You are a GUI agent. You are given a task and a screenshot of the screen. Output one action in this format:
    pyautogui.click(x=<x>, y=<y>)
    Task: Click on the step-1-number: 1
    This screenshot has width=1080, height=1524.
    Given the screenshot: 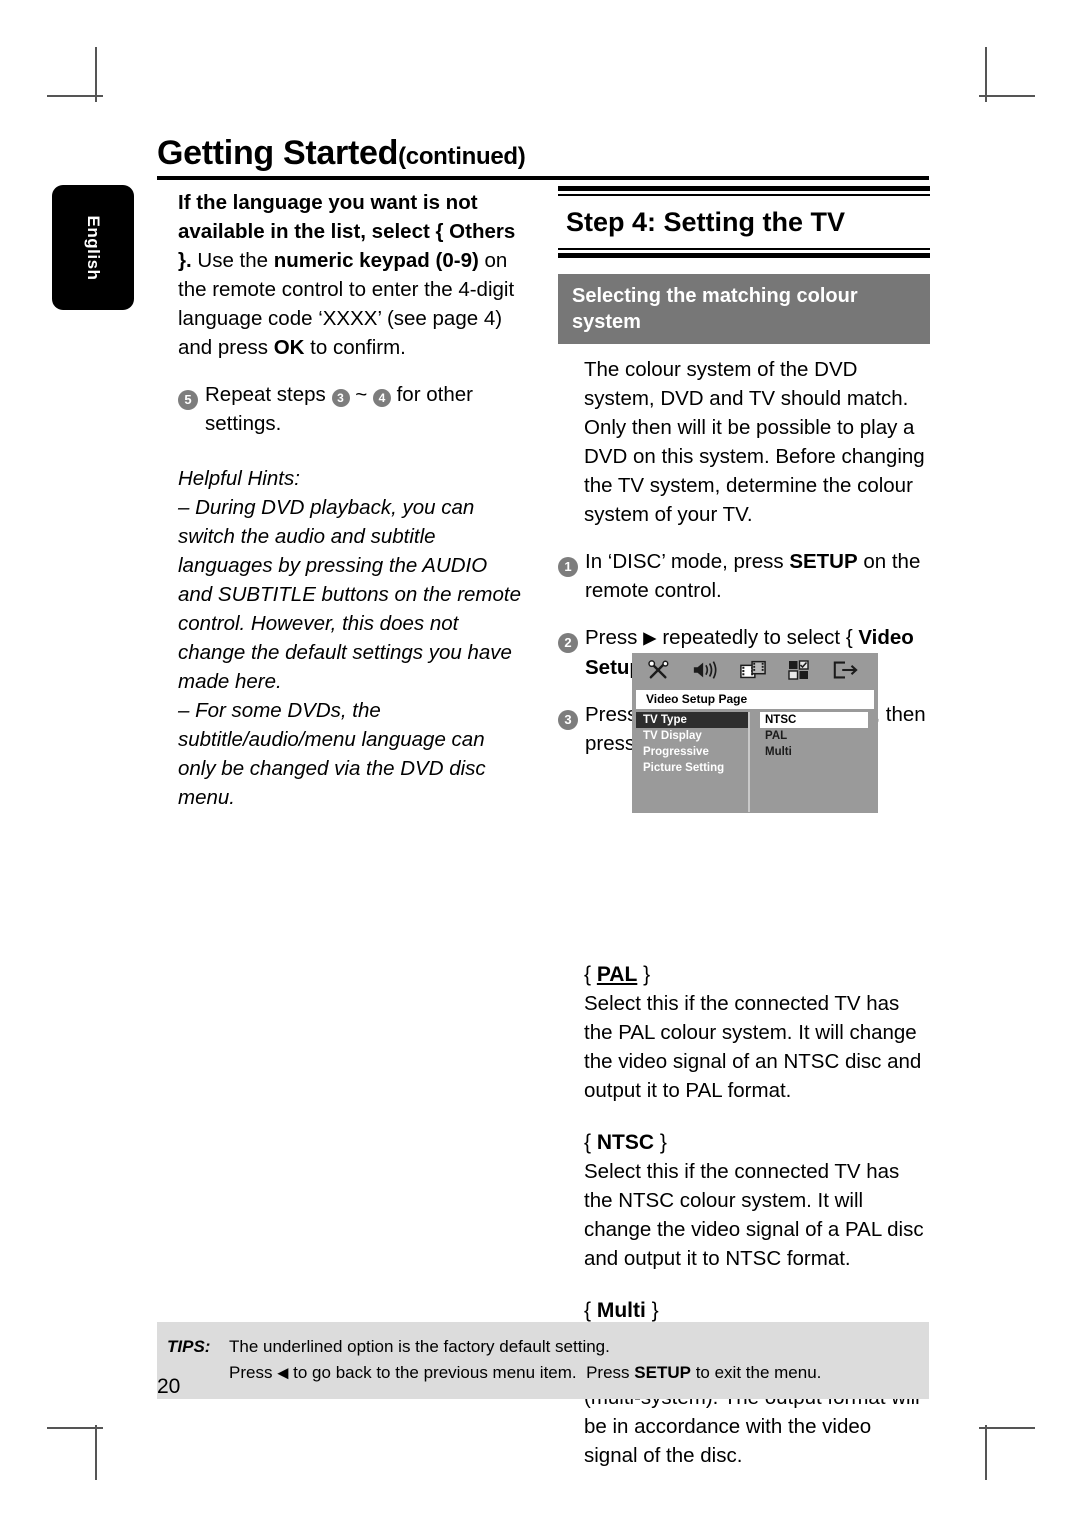 What is the action you would take?
    pyautogui.click(x=568, y=567)
    